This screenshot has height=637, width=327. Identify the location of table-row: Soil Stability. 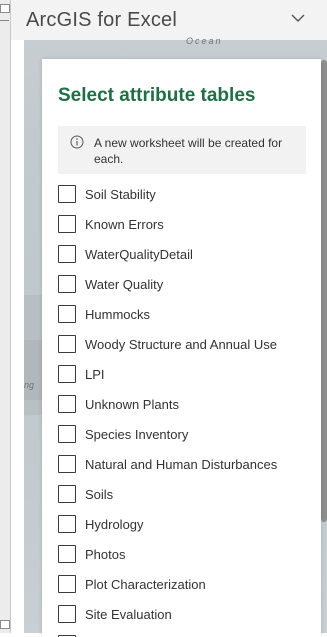
(188, 194).